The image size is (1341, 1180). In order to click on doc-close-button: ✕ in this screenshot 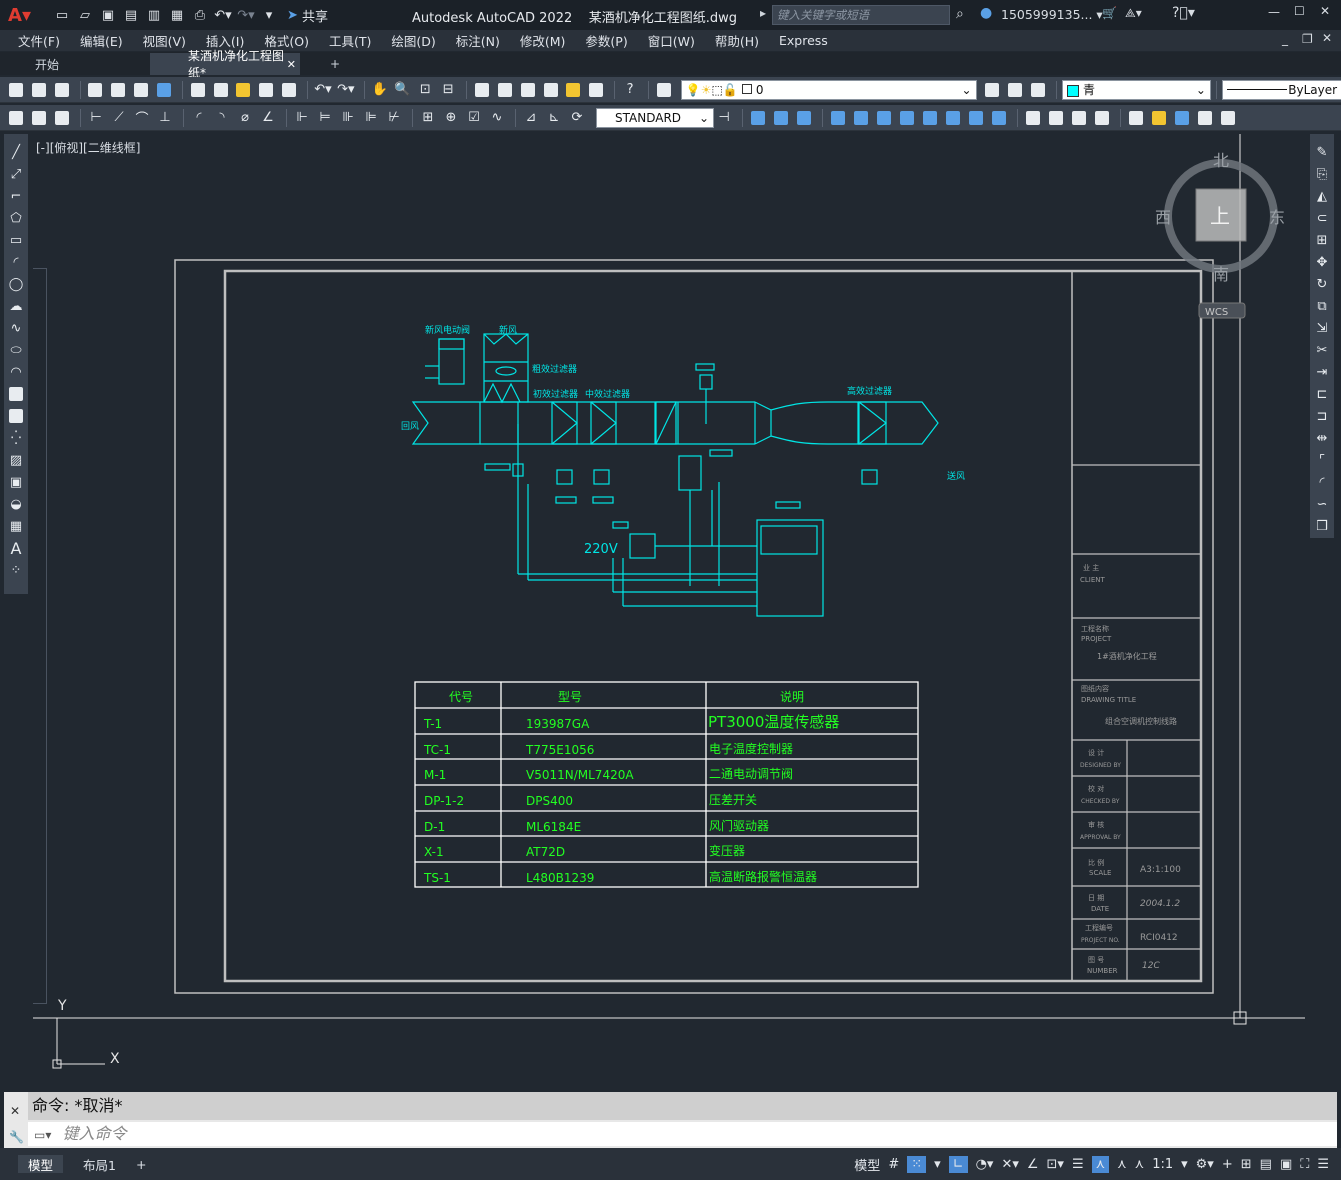, I will do `click(1327, 38)`.